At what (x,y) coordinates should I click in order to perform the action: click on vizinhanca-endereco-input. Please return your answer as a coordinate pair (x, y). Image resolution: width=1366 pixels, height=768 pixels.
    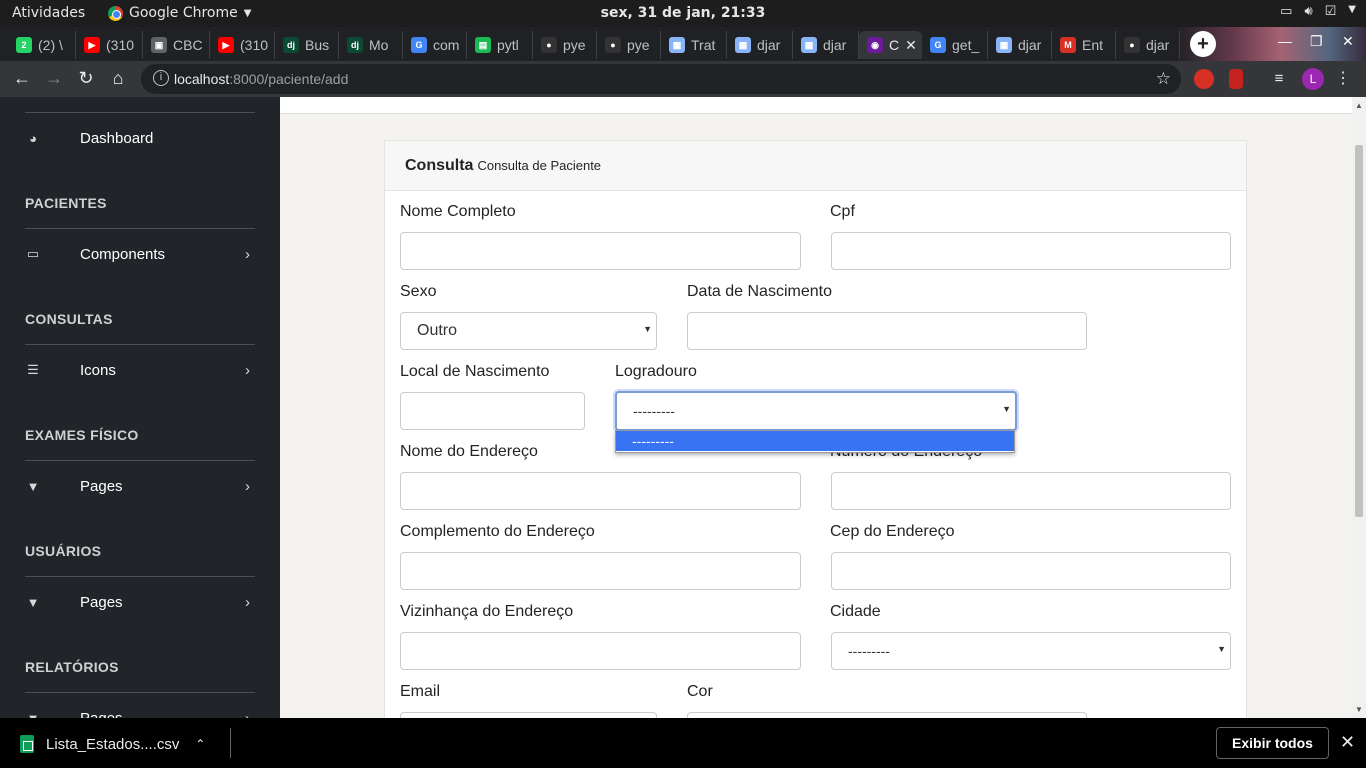
    Looking at the image, I should click on (600, 651).